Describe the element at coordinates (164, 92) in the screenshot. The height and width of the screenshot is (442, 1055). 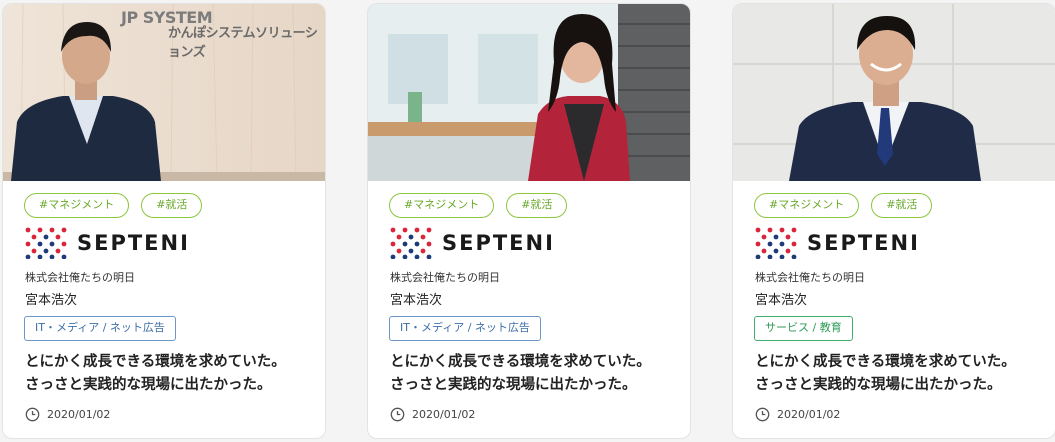
I see `interview-photo: JP SYSTEM かんぽシステムソリューションズ` at that location.